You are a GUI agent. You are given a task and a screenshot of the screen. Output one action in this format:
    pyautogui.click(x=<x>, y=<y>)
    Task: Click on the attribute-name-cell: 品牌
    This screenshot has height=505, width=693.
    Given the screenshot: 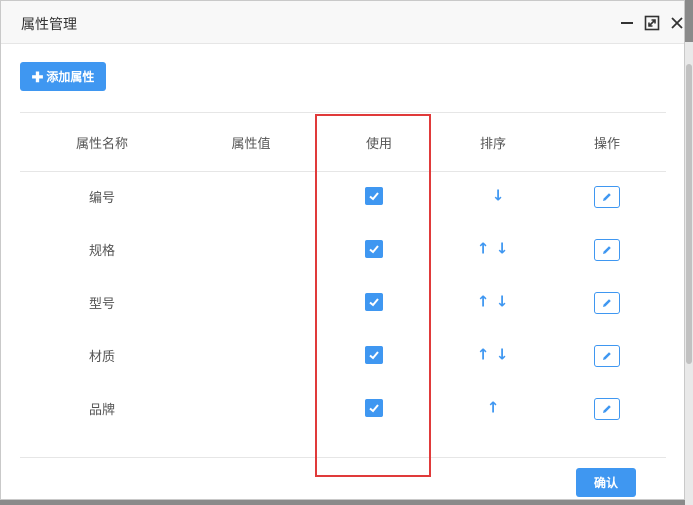 What is the action you would take?
    pyautogui.click(x=102, y=410)
    